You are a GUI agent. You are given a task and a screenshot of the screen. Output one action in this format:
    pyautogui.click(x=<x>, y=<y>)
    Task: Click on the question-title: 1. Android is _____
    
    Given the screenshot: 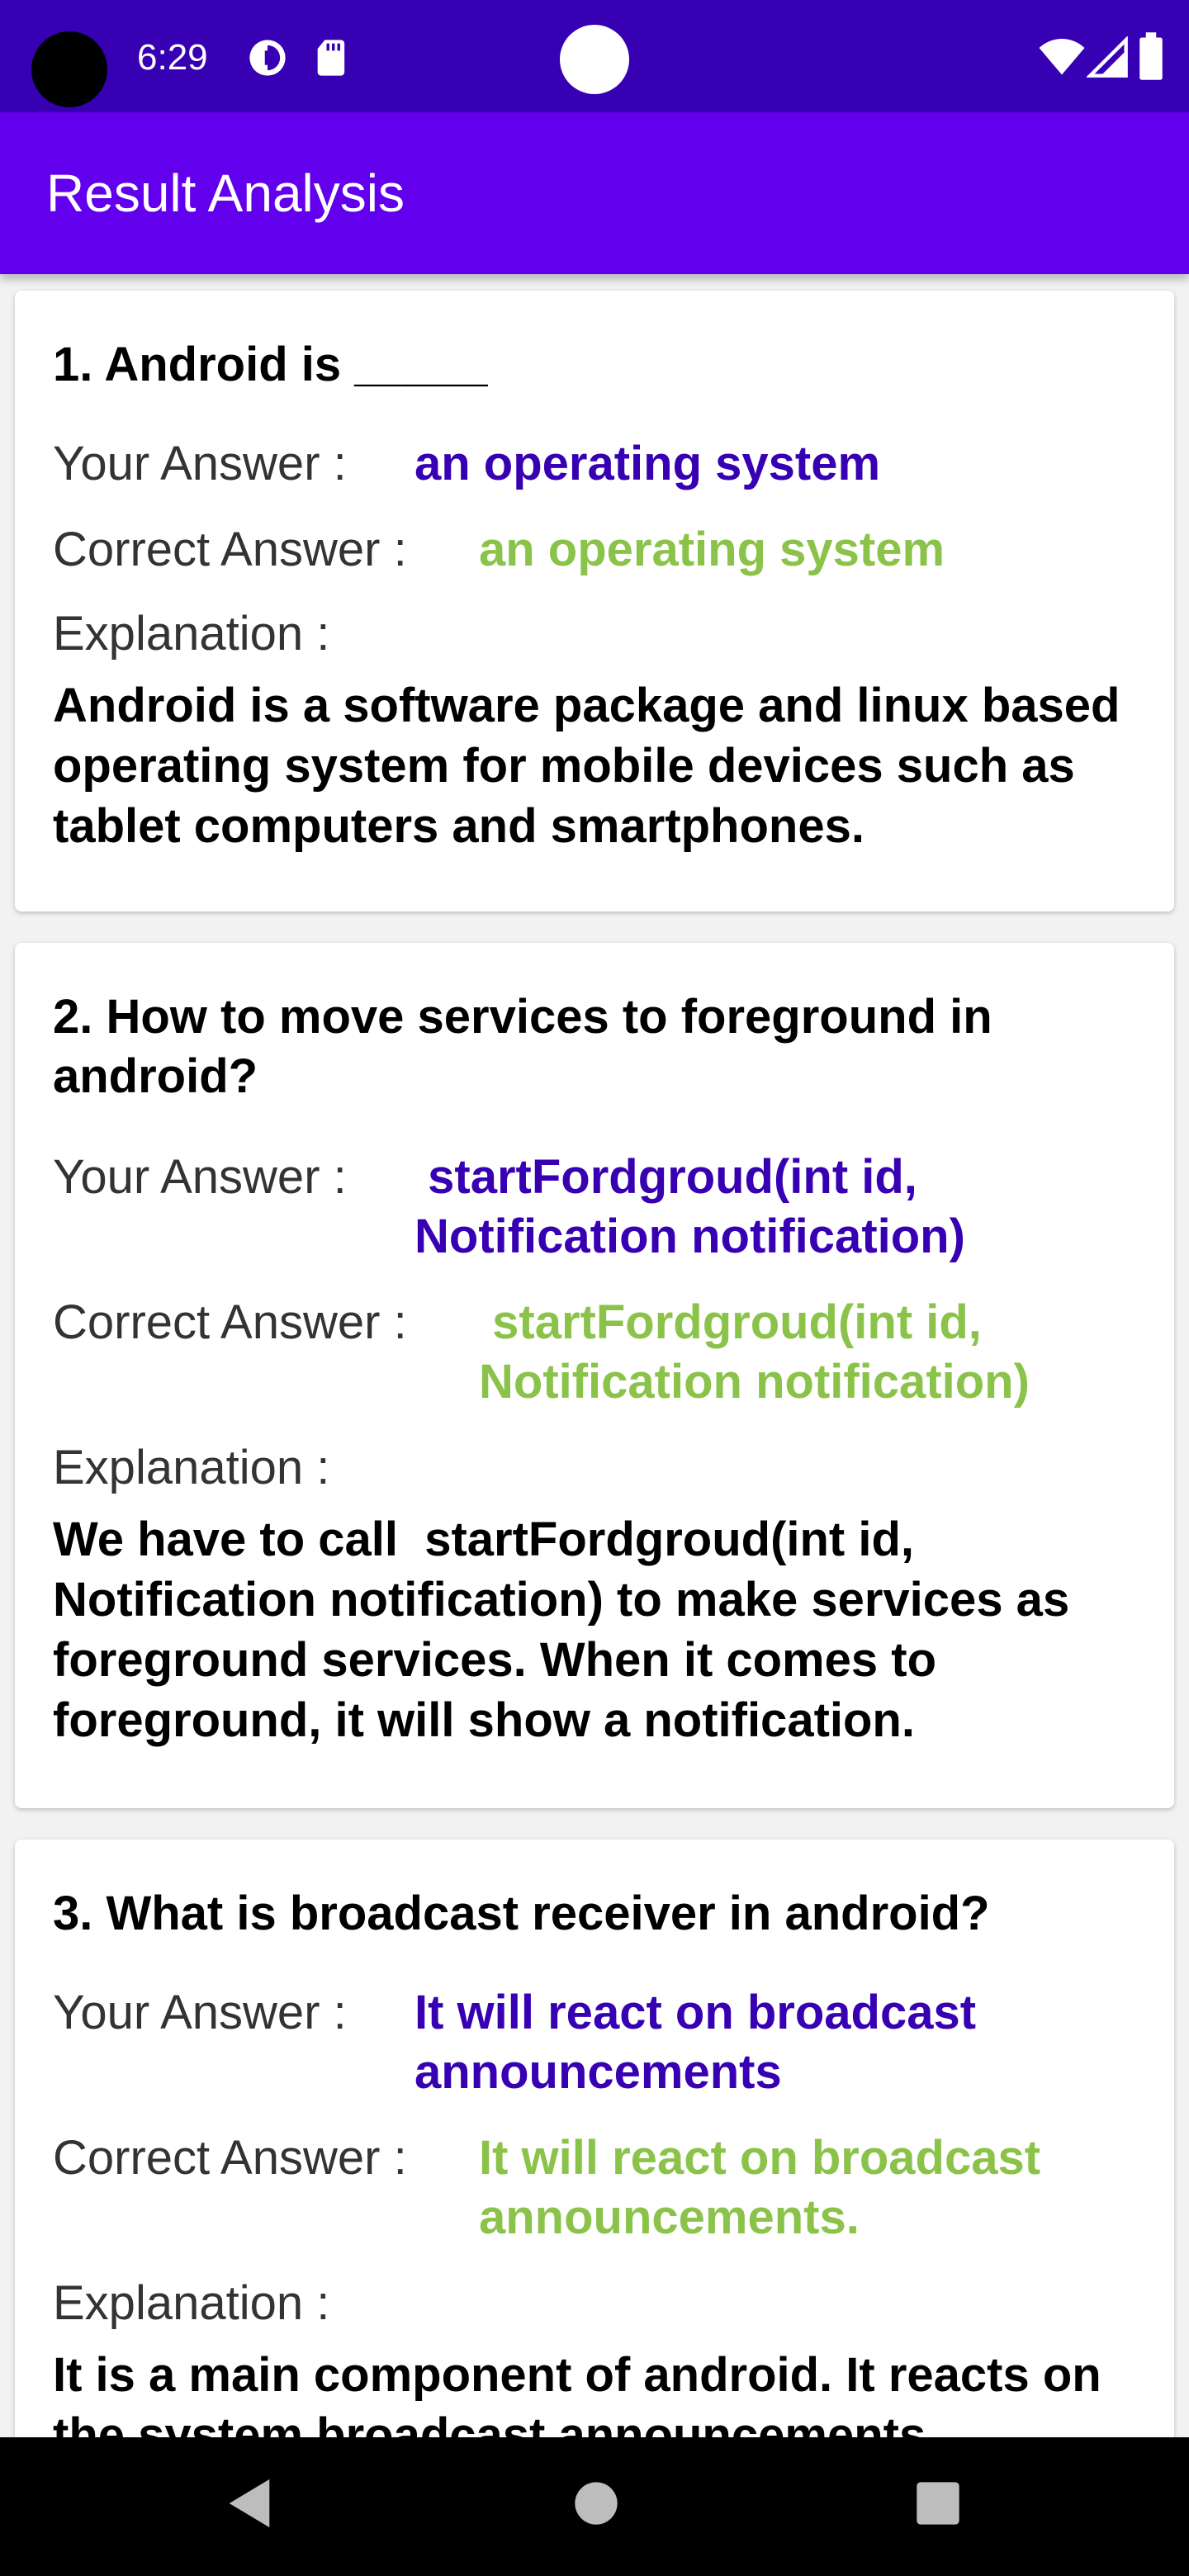 What is the action you would take?
    pyautogui.click(x=270, y=364)
    